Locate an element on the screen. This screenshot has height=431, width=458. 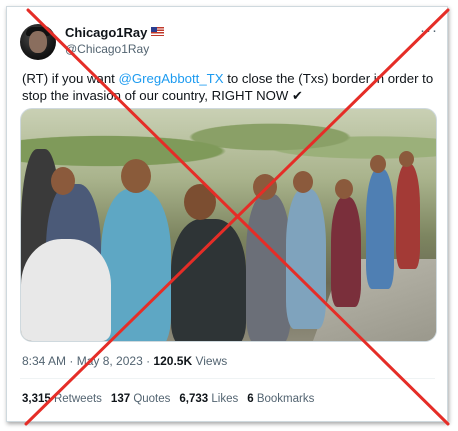
retweets-label: Retweets is located at coordinates (78, 399).